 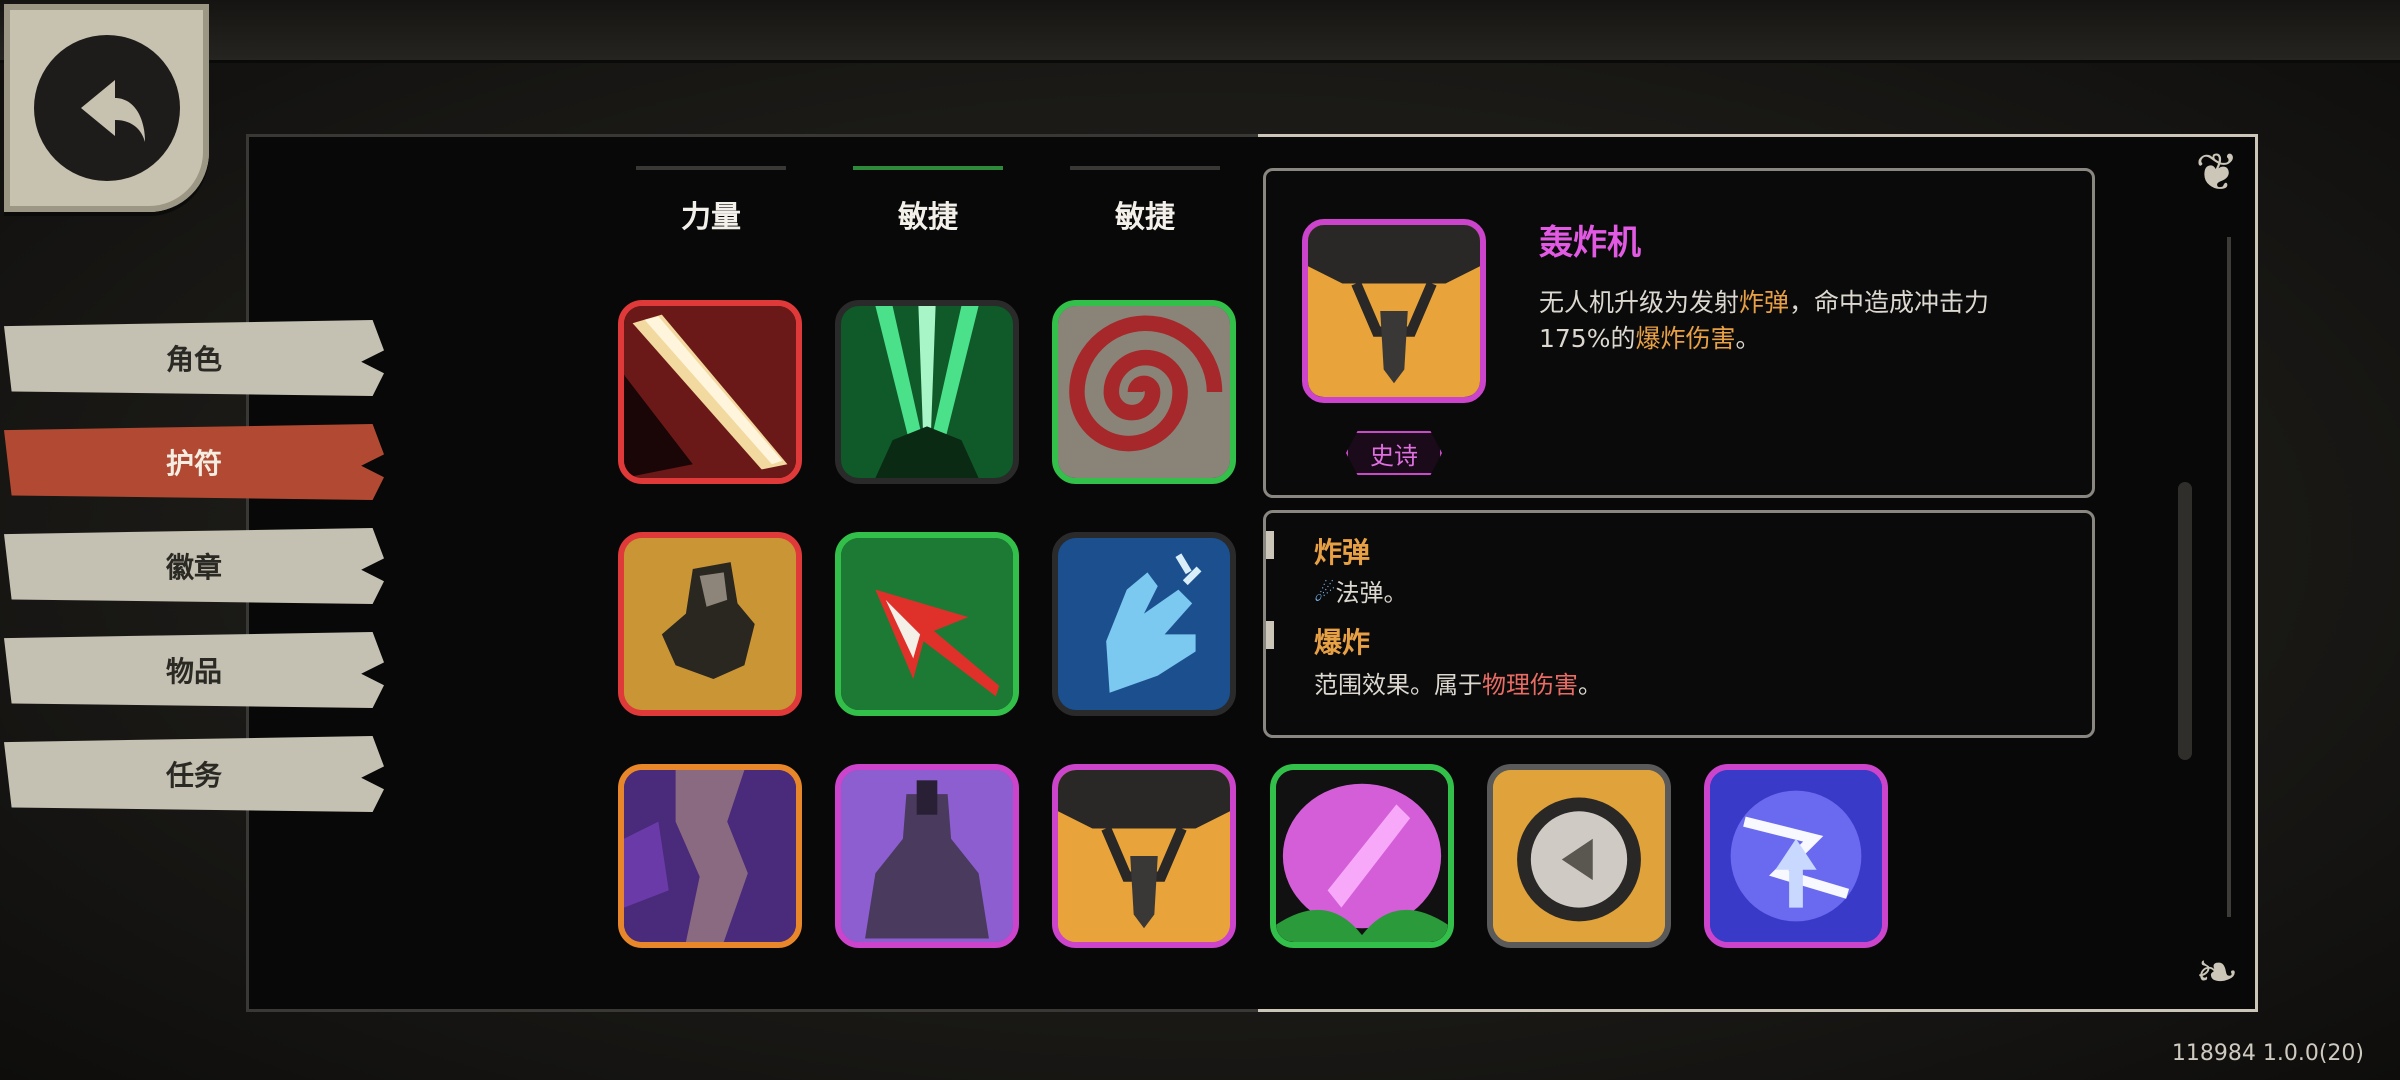 I want to click on keyword-glossary-panel: 炸弹 ☄法弹。 爆炸 范围效果。属于物理伤害。, so click(x=1679, y=624).